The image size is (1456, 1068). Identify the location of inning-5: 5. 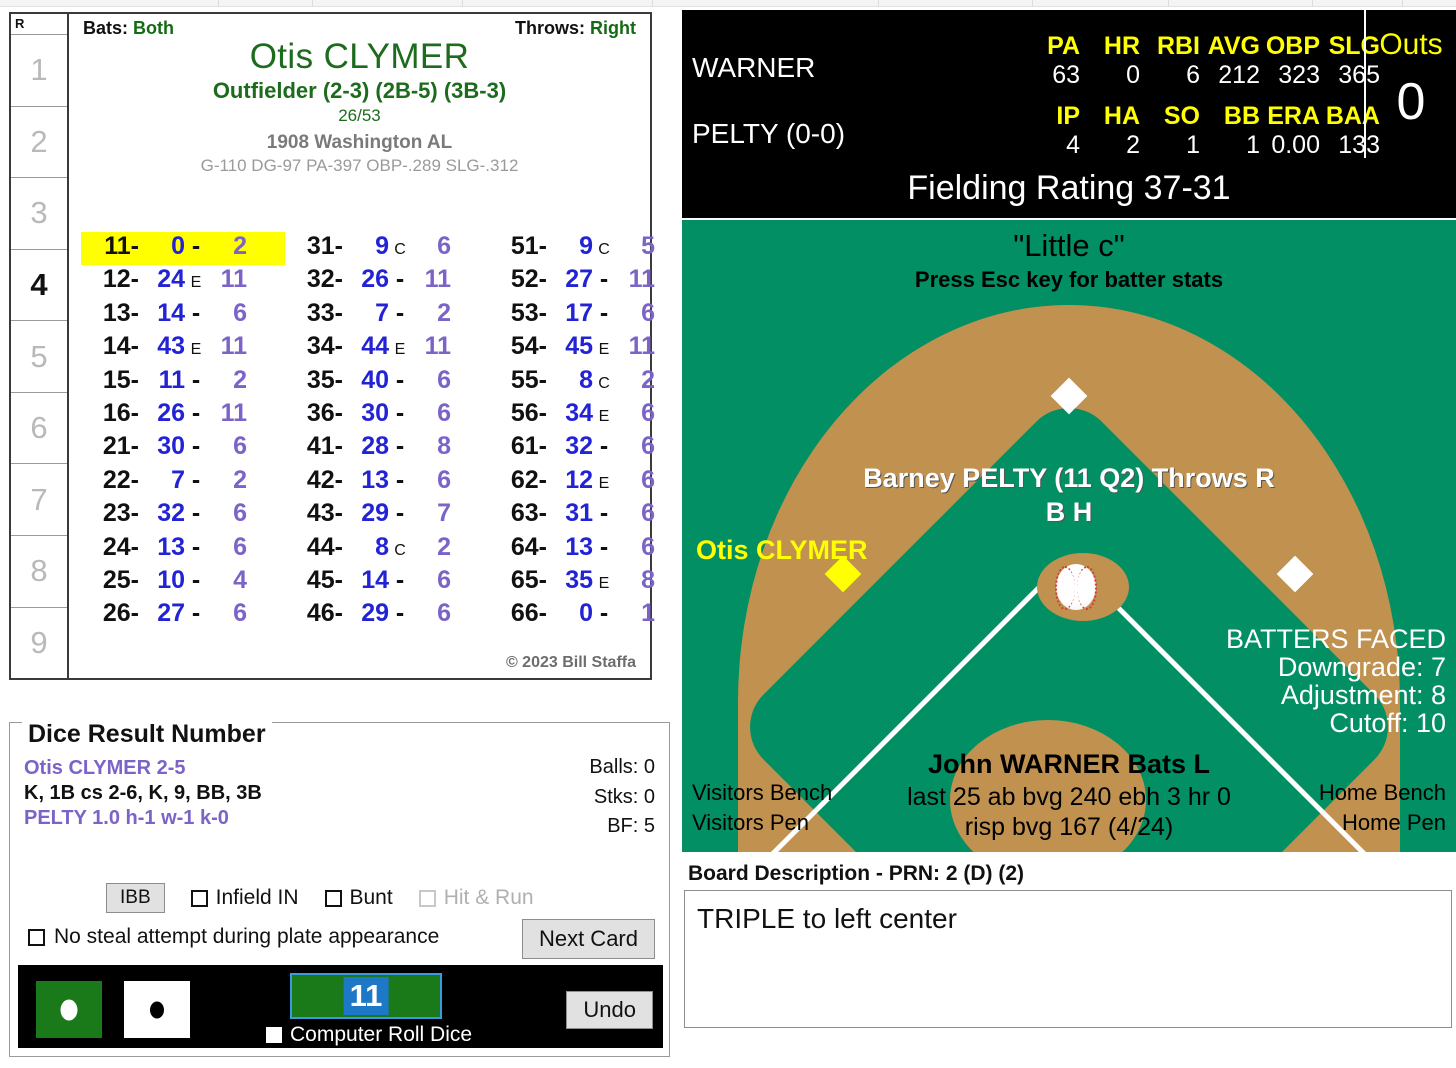
(39, 356).